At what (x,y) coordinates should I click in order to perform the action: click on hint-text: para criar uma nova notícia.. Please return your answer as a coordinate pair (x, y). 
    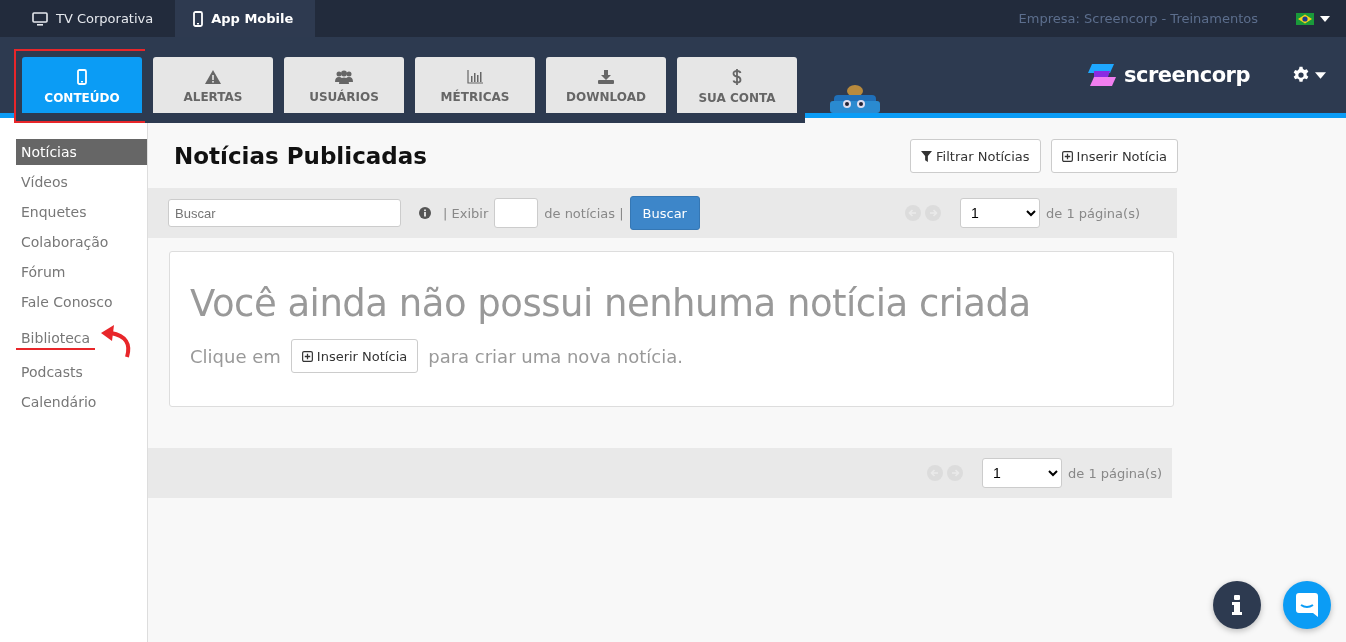
    Looking at the image, I should click on (555, 356).